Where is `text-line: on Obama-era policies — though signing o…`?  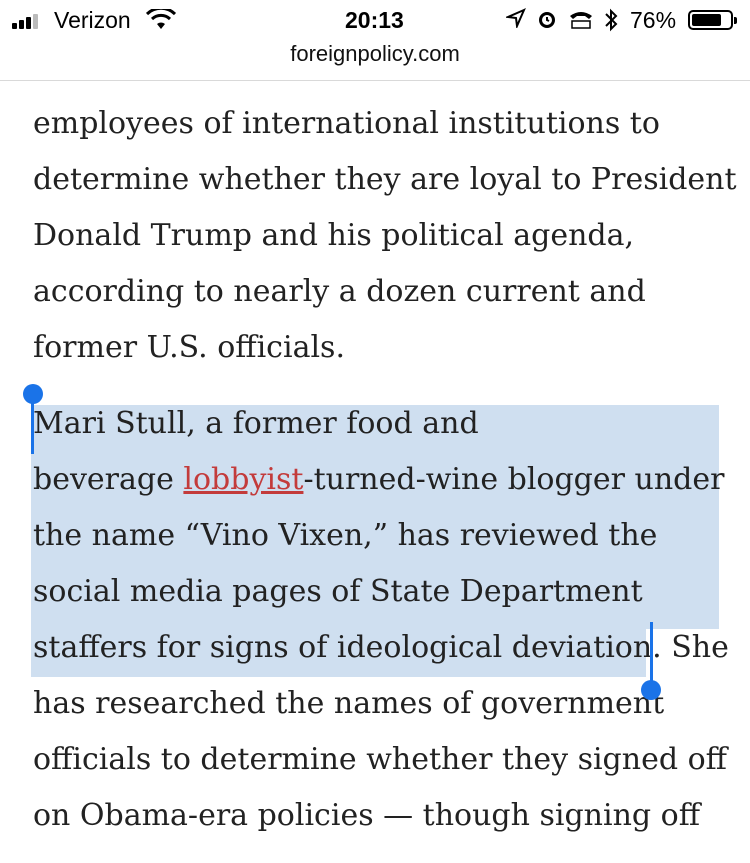 text-line: on Obama-era policies — though signing o… is located at coordinates (367, 815).